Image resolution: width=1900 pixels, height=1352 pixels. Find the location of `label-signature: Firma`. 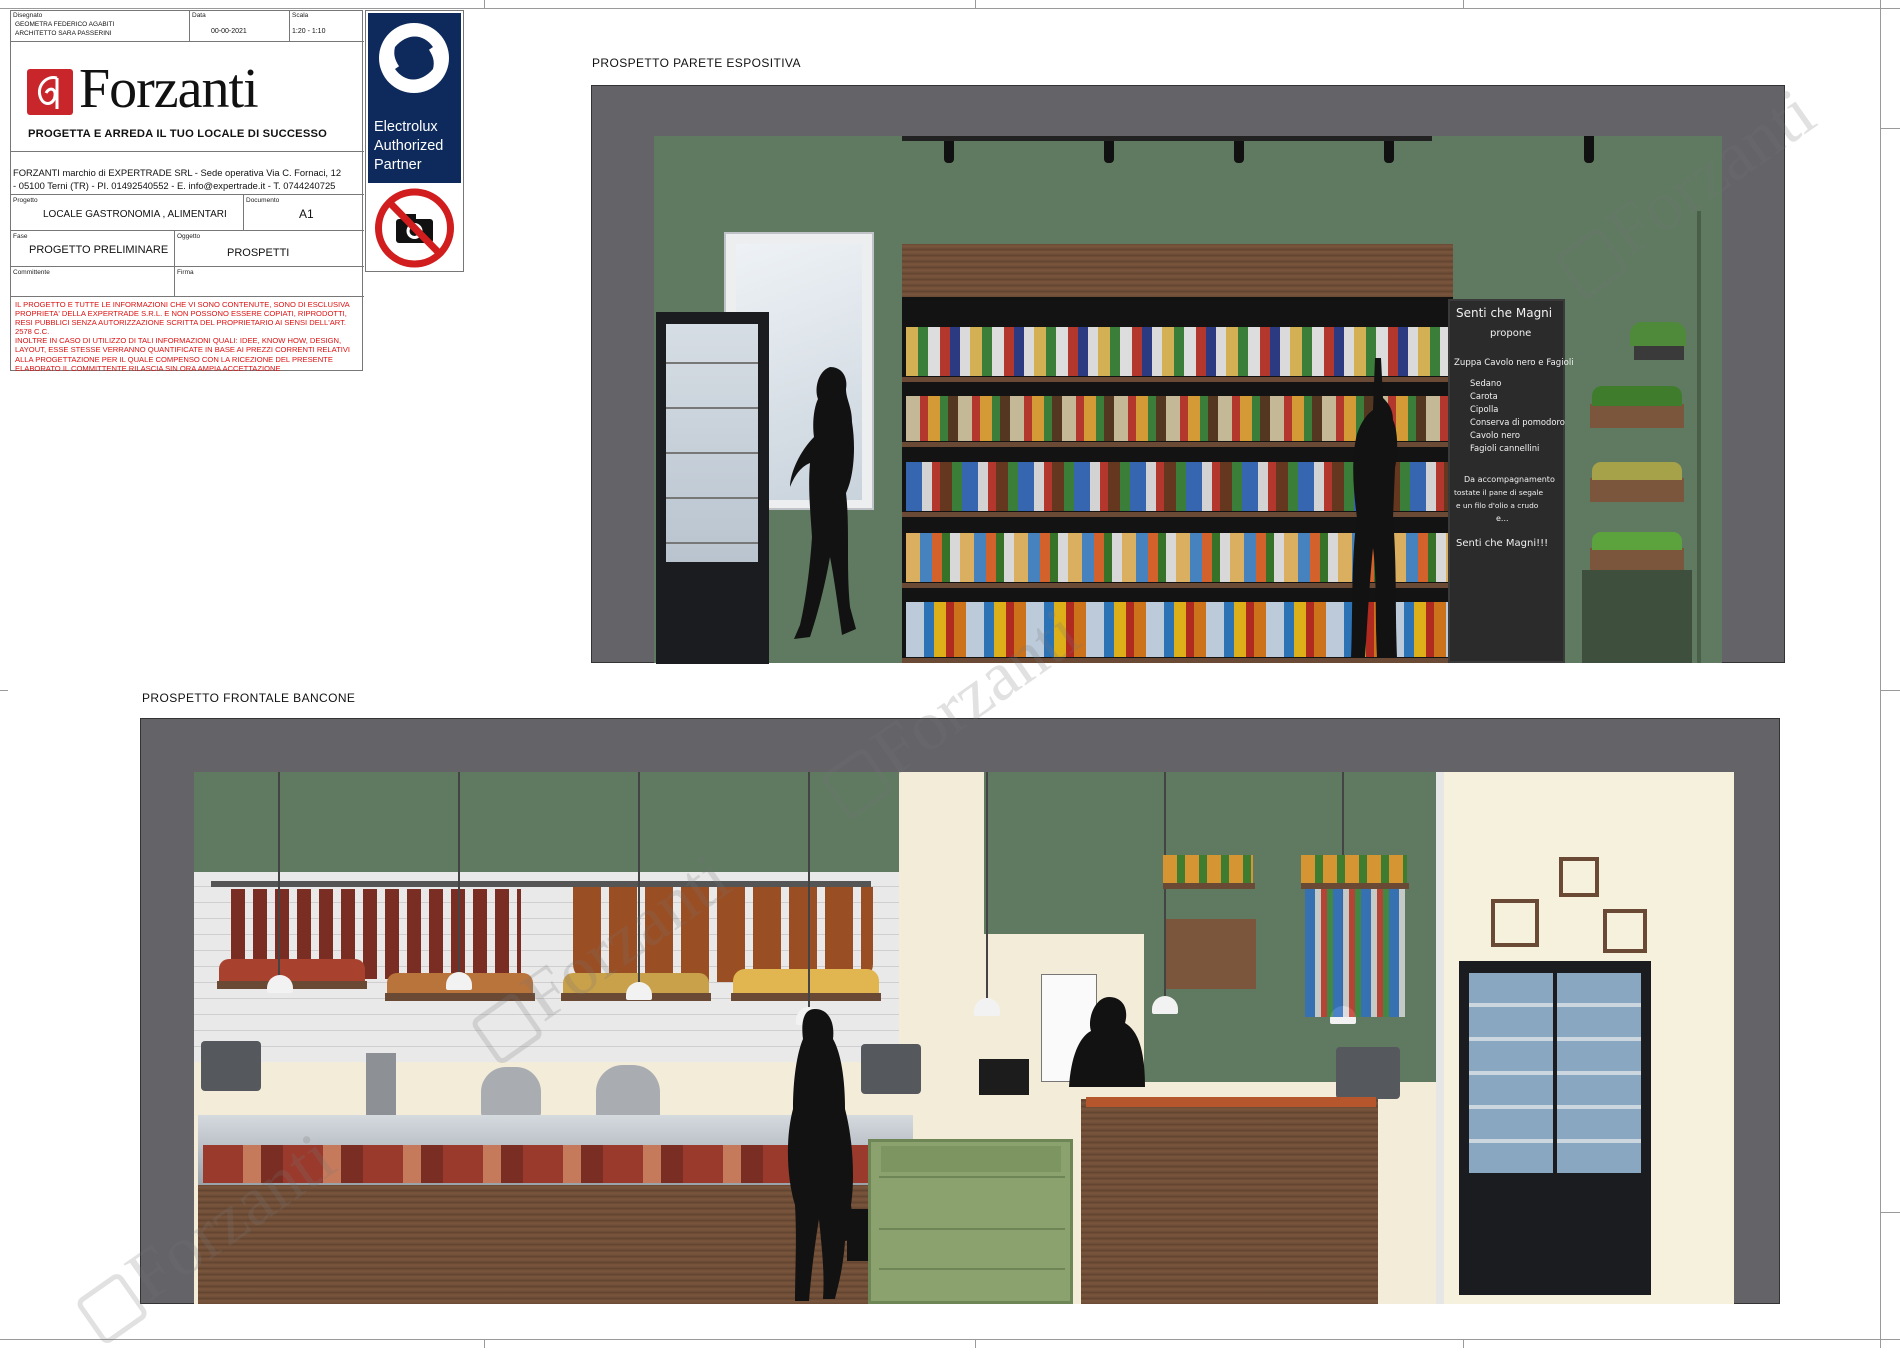

label-signature: Firma is located at coordinates (185, 272).